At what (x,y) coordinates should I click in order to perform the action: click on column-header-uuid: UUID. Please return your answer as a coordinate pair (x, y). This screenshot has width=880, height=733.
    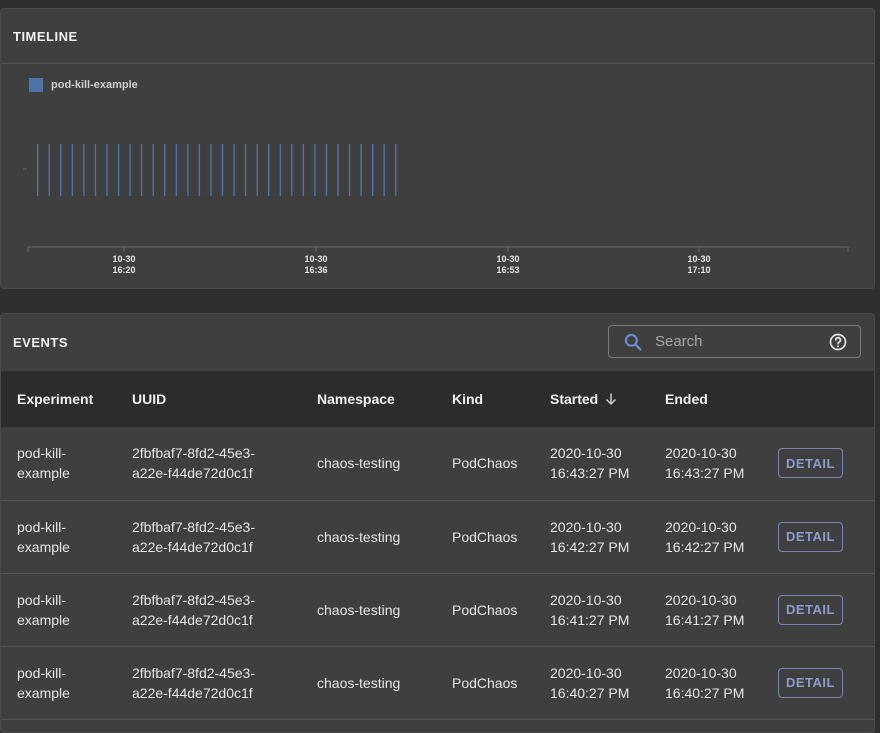
    Looking at the image, I should click on (224, 399).